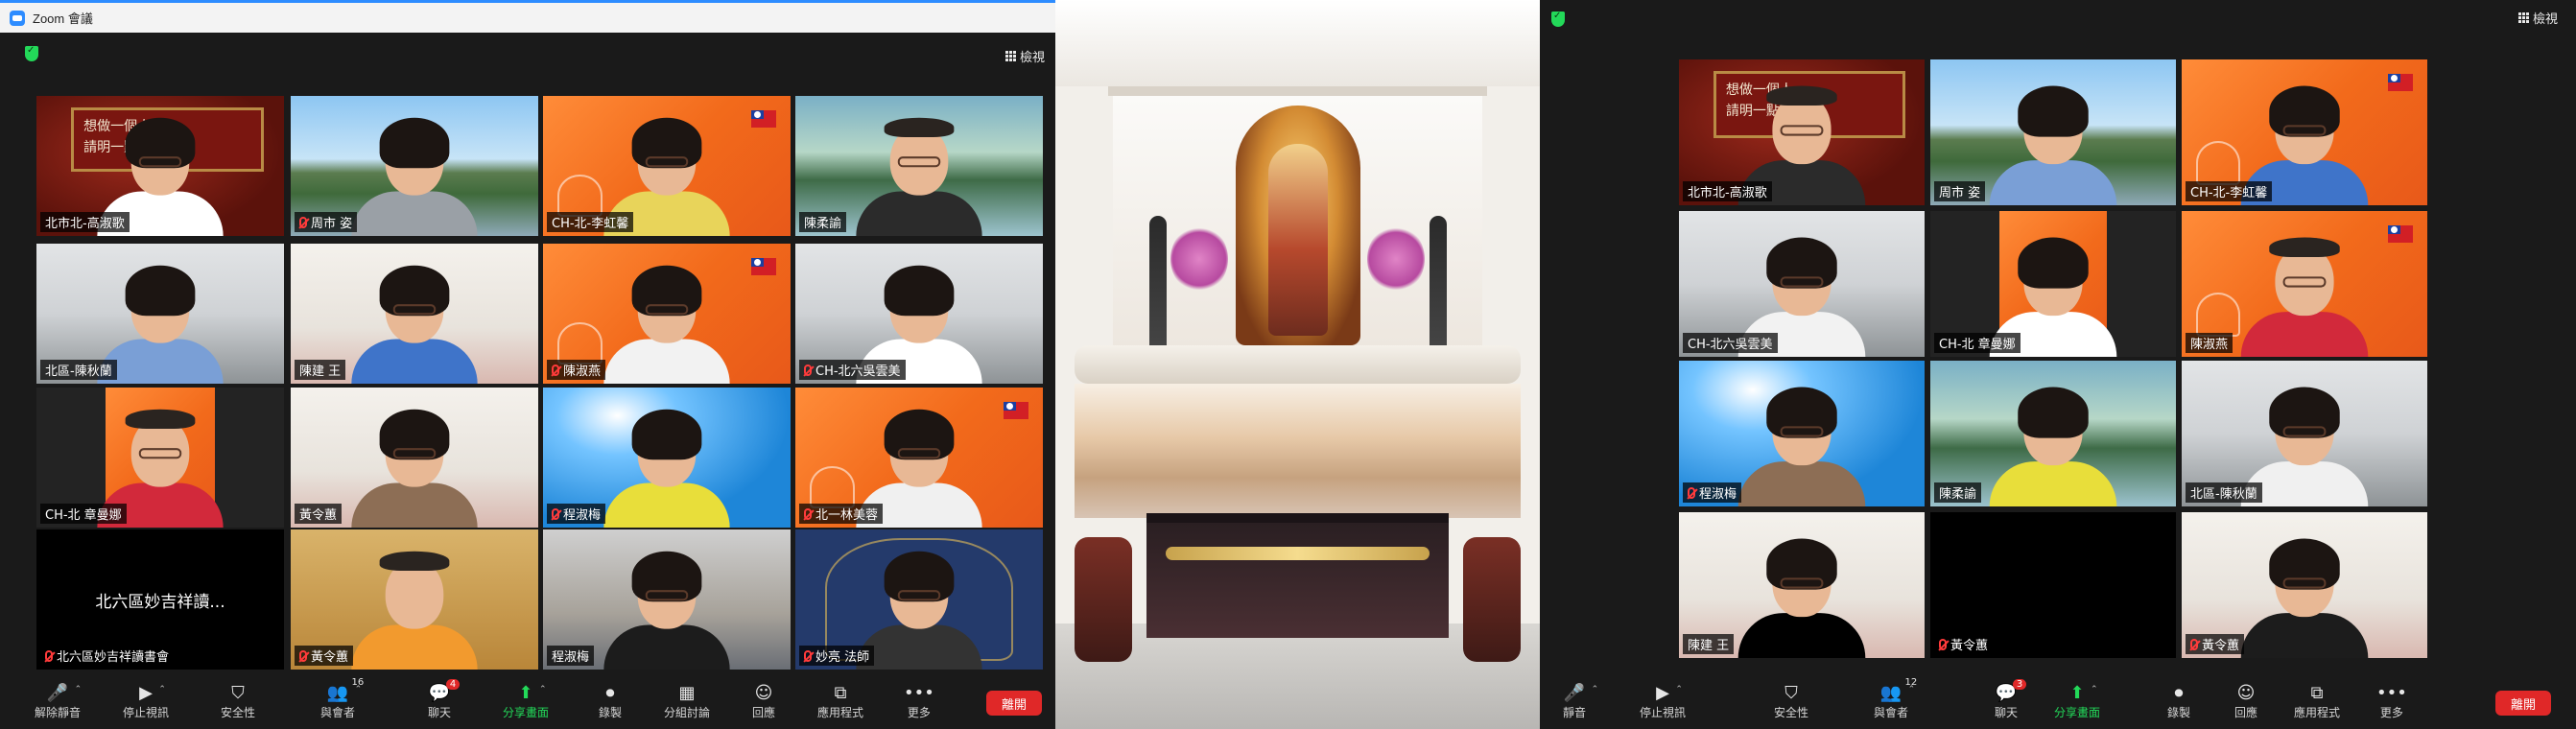 This screenshot has width=2576, height=729. I want to click on vase-left, so click(1103, 600).